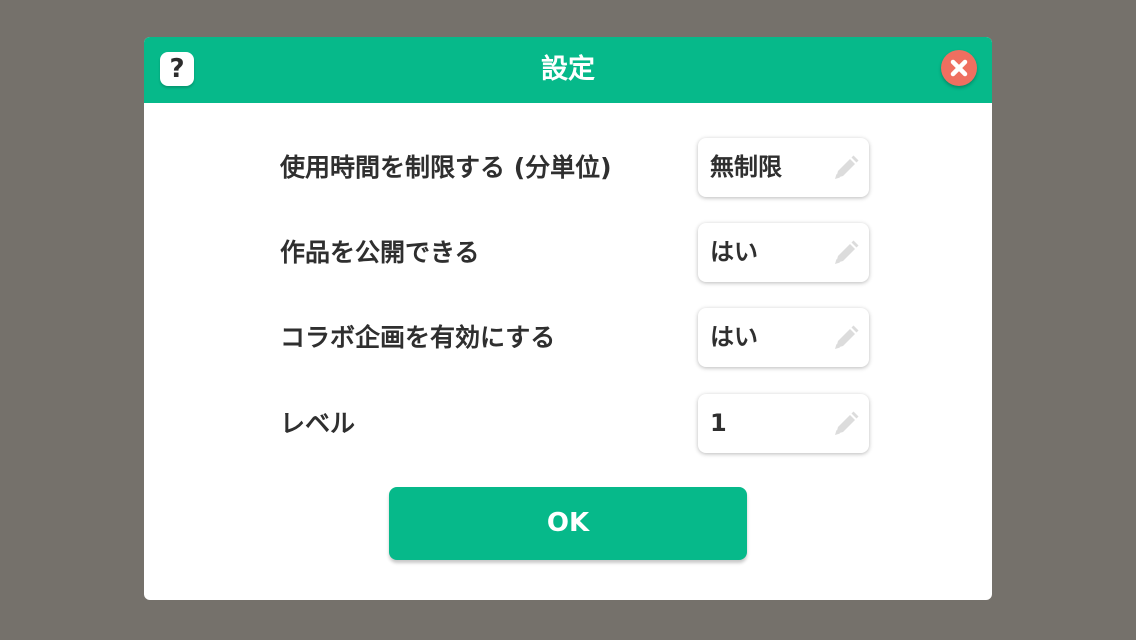  I want to click on close-icon, so click(959, 68).